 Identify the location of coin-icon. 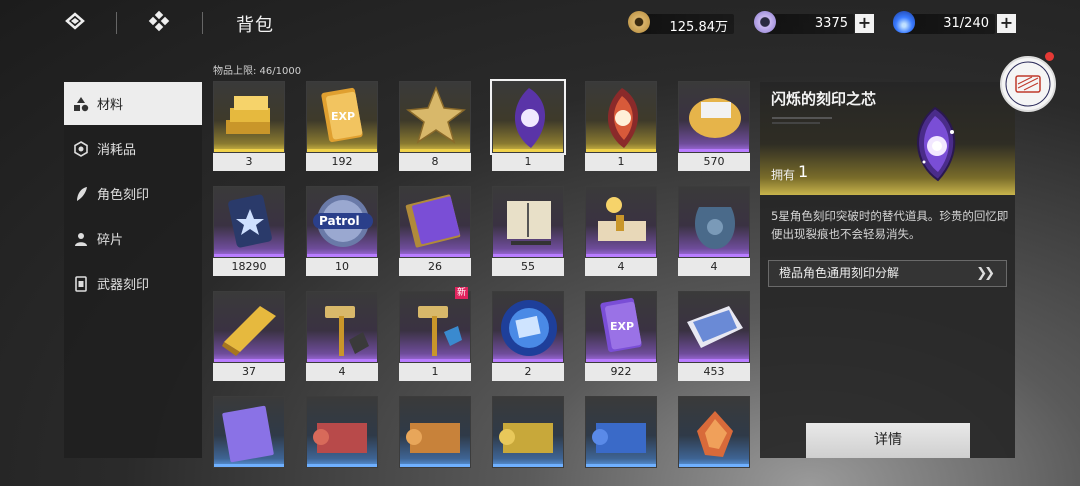
(639, 22).